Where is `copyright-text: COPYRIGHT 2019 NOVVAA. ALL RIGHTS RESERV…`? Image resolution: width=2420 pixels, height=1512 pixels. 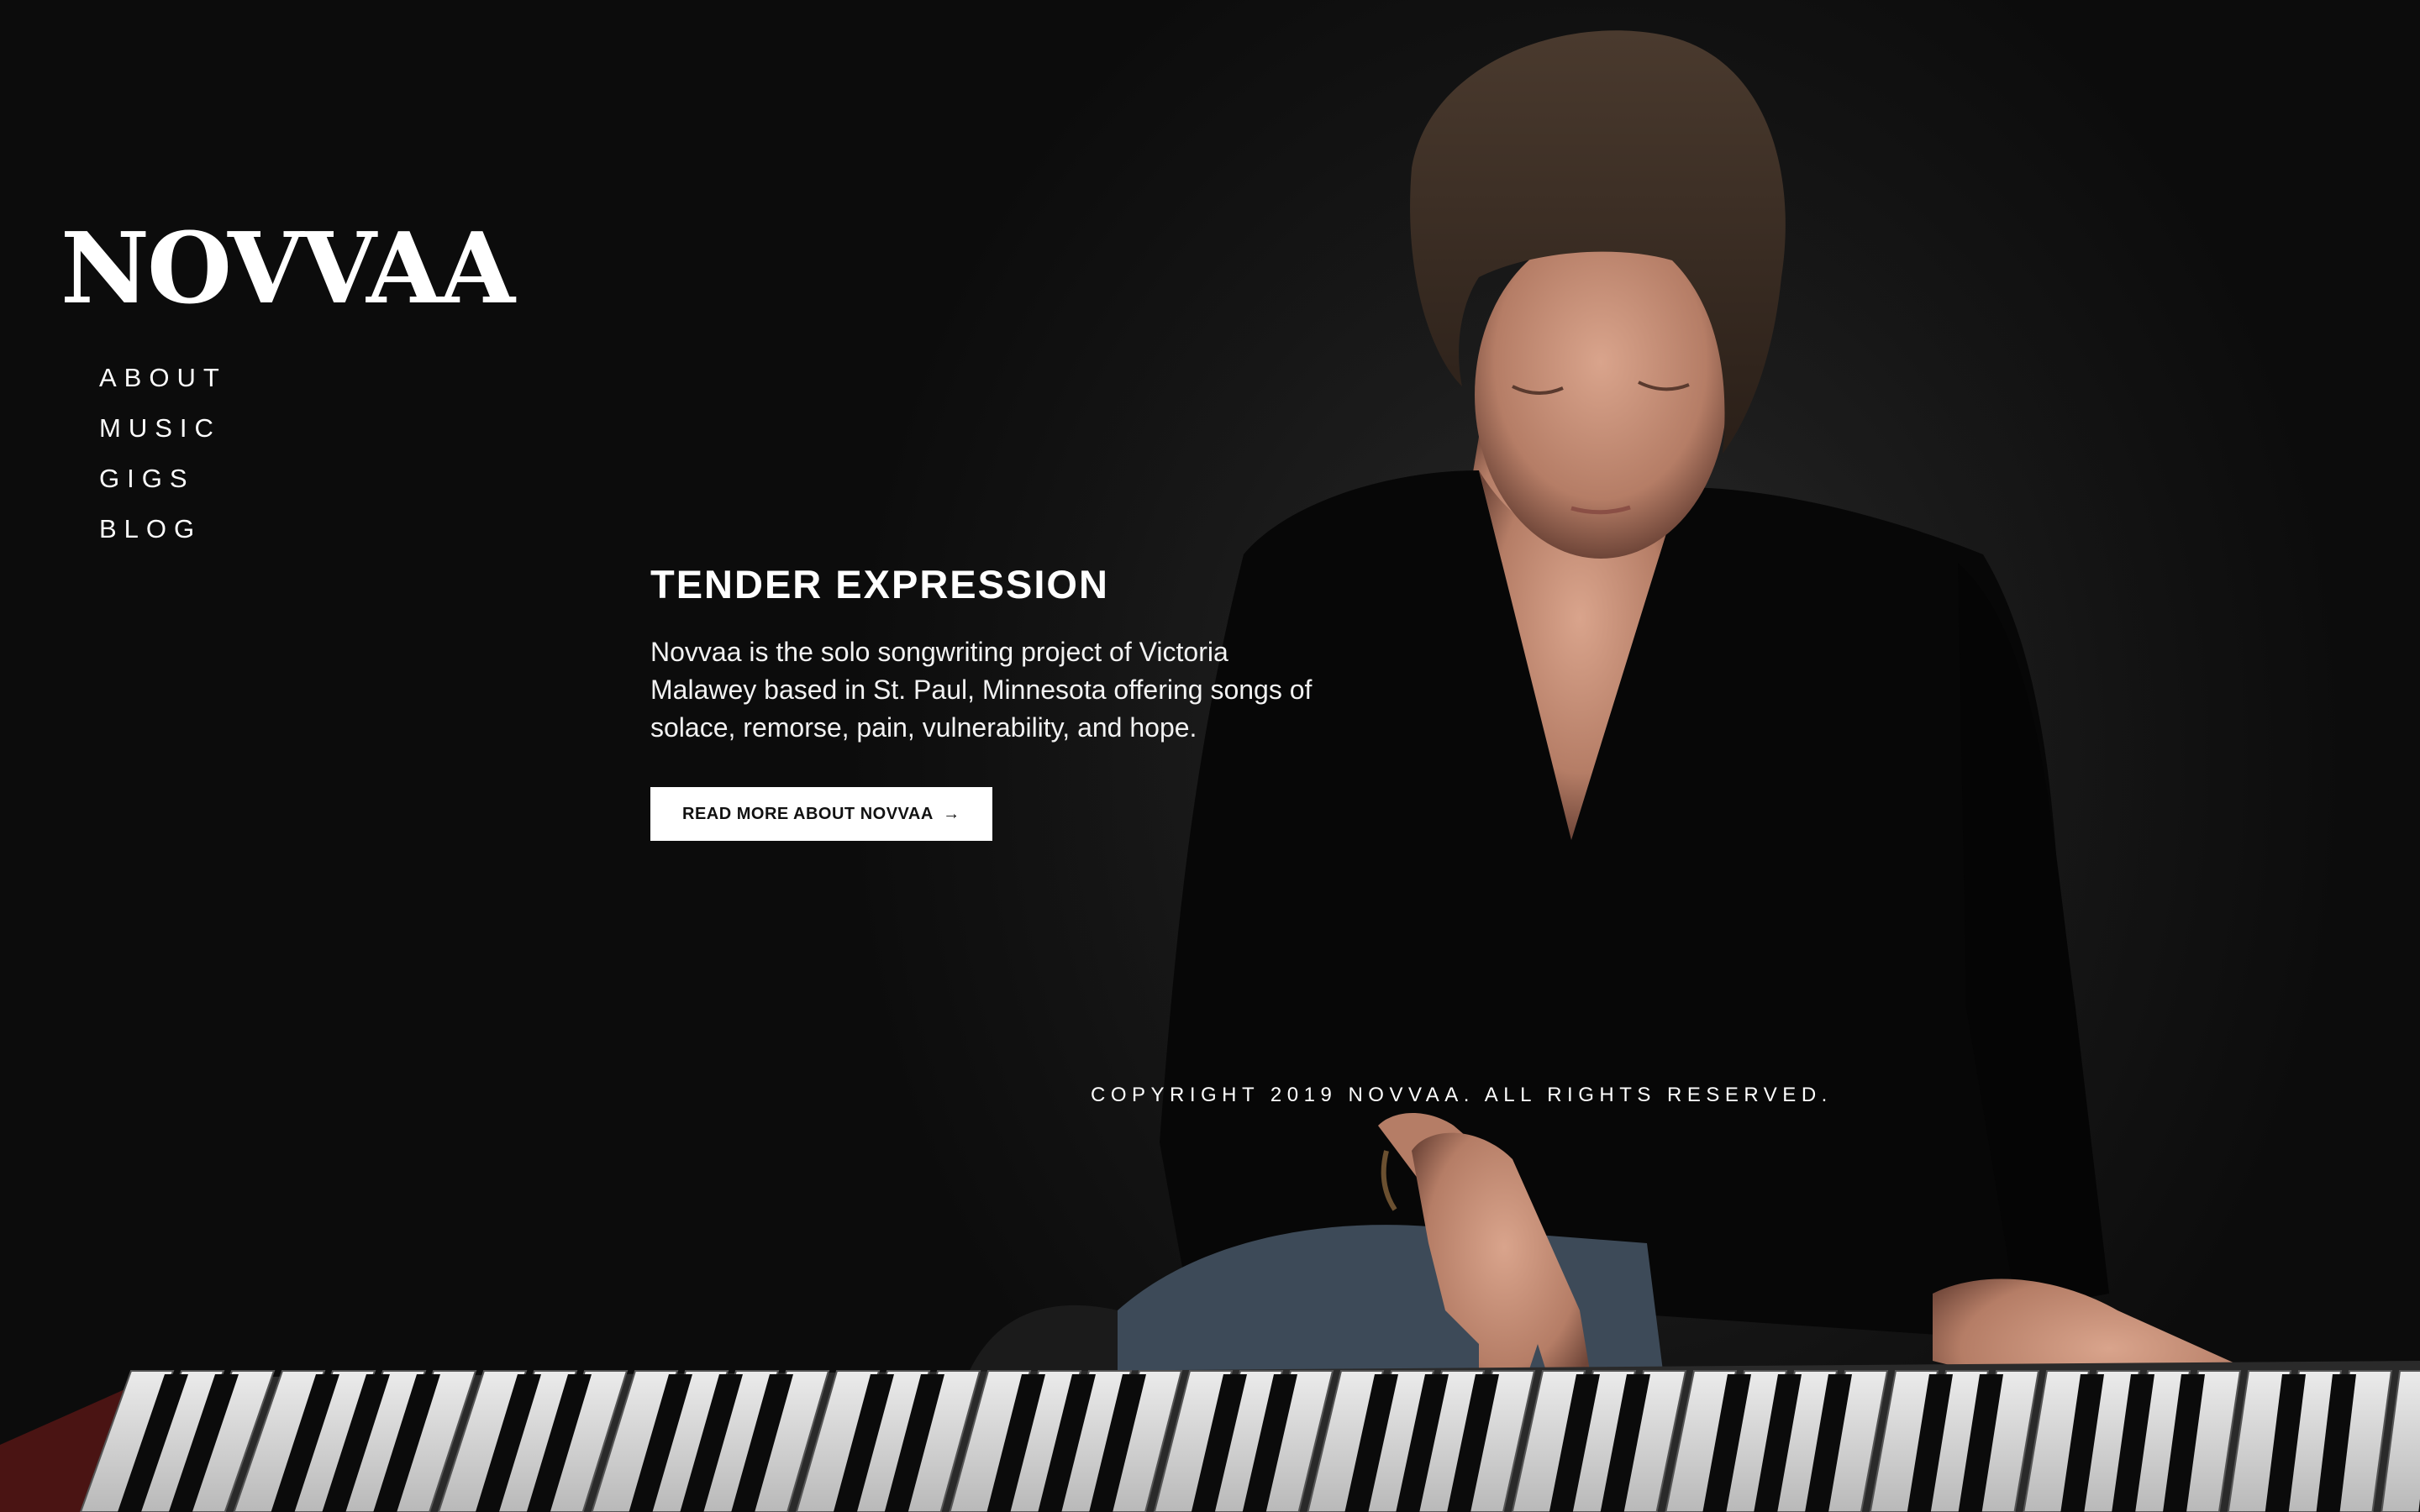 copyright-text: COPYRIGHT 2019 NOVVAA. ALL RIGHTS RESERV… is located at coordinates (1462, 1095).